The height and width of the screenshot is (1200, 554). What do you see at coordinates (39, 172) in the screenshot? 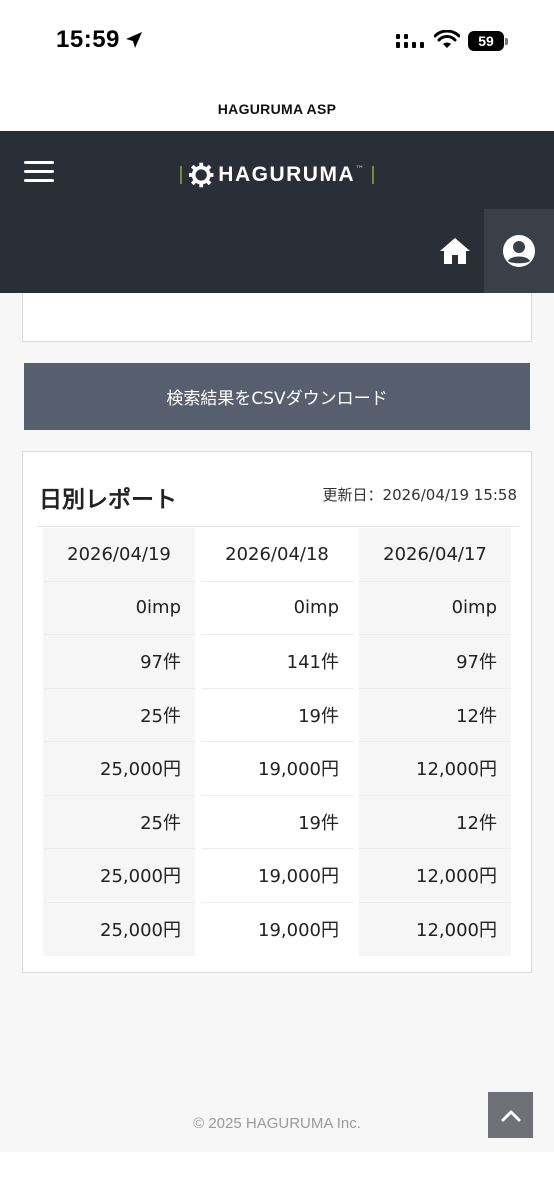
I see `hamburger-icon` at bounding box center [39, 172].